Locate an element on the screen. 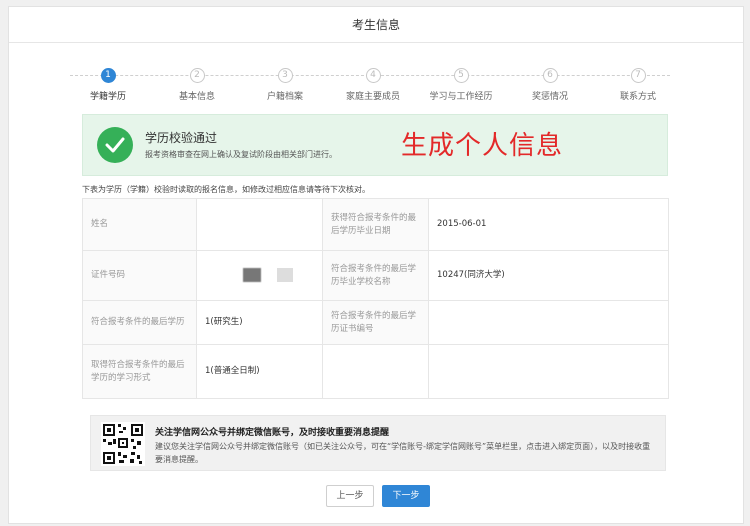  cell-label: 符合报考条件的最后学历毕业学校名称 is located at coordinates (375, 275).